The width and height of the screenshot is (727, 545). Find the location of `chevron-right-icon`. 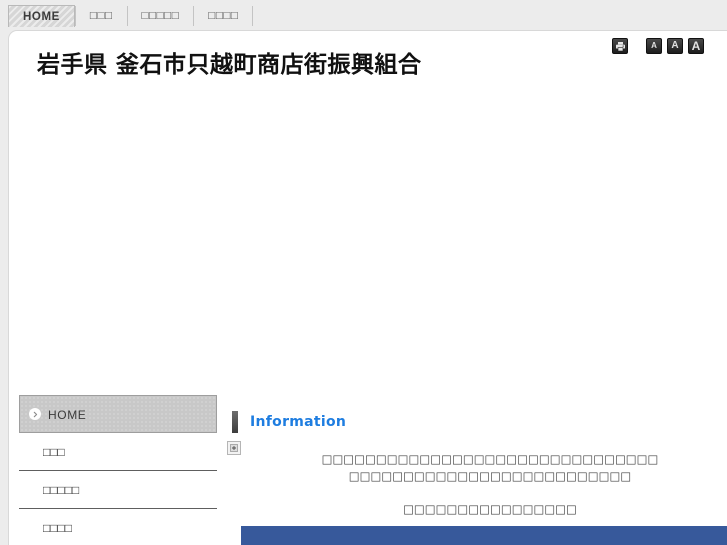

chevron-right-icon is located at coordinates (35, 414).